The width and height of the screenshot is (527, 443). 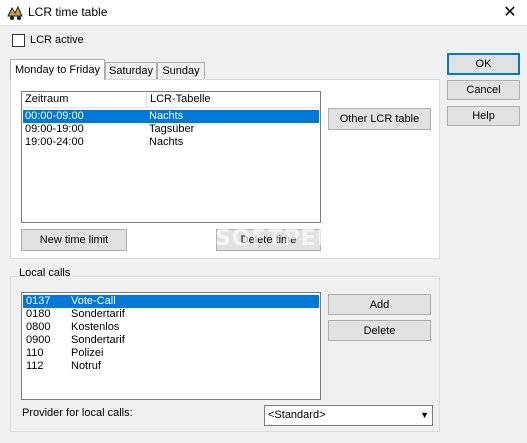 I want to click on provider-label: Provider for local calls:, so click(x=77, y=413).